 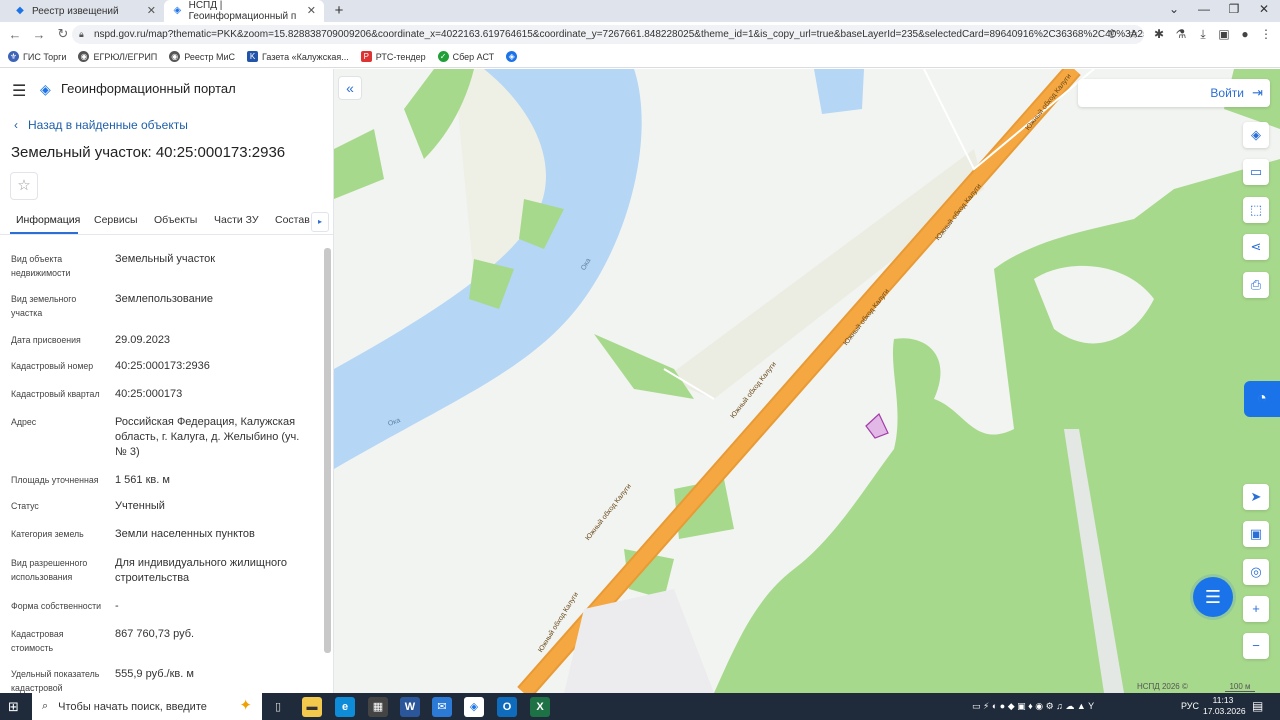 What do you see at coordinates (1256, 572) in the screenshot?
I see `geolocation-button: ◎` at bounding box center [1256, 572].